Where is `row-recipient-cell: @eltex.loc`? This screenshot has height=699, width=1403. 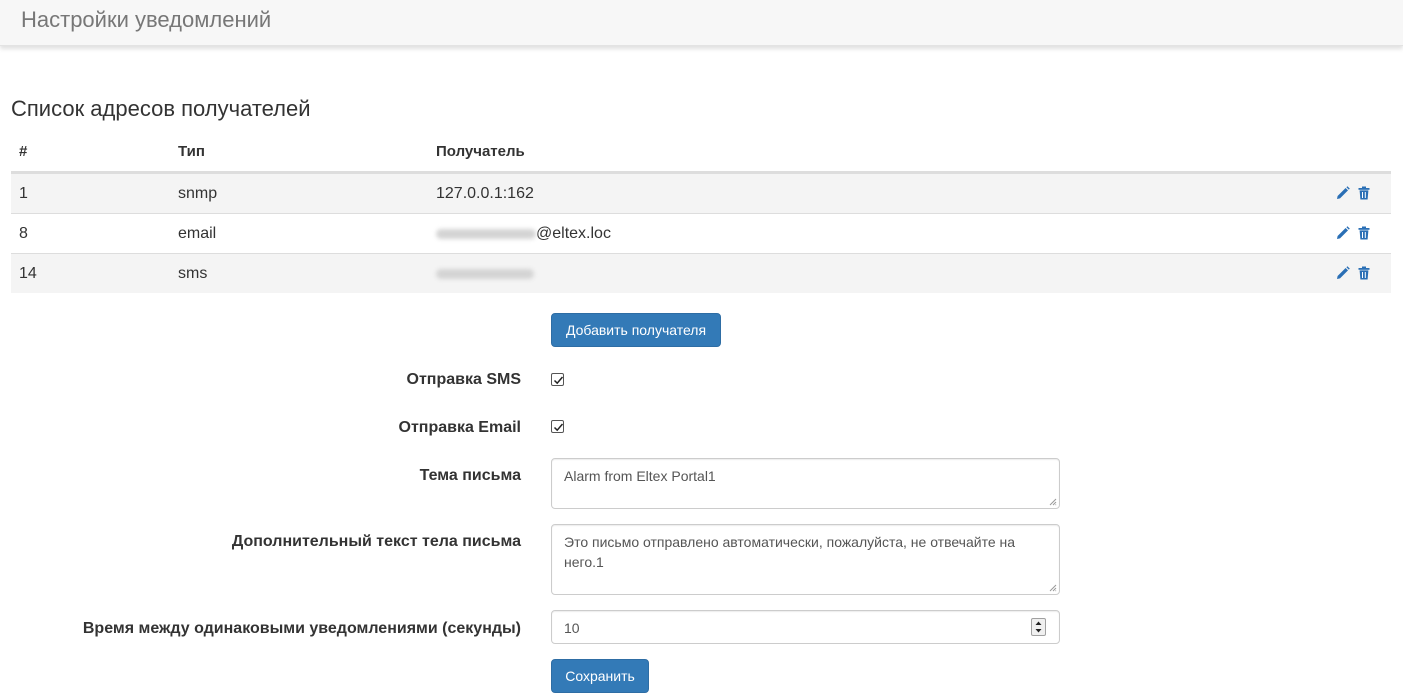
row-recipient-cell: @eltex.loc is located at coordinates (523, 234).